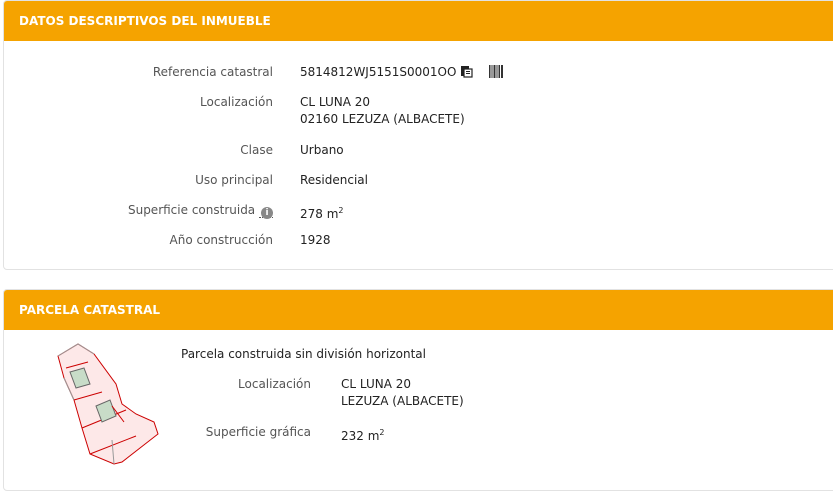 This screenshot has width=833, height=491. I want to click on localizacion-value: CL LUNA 20 02160 LEZUZA (ALBACETE), so click(382, 111).